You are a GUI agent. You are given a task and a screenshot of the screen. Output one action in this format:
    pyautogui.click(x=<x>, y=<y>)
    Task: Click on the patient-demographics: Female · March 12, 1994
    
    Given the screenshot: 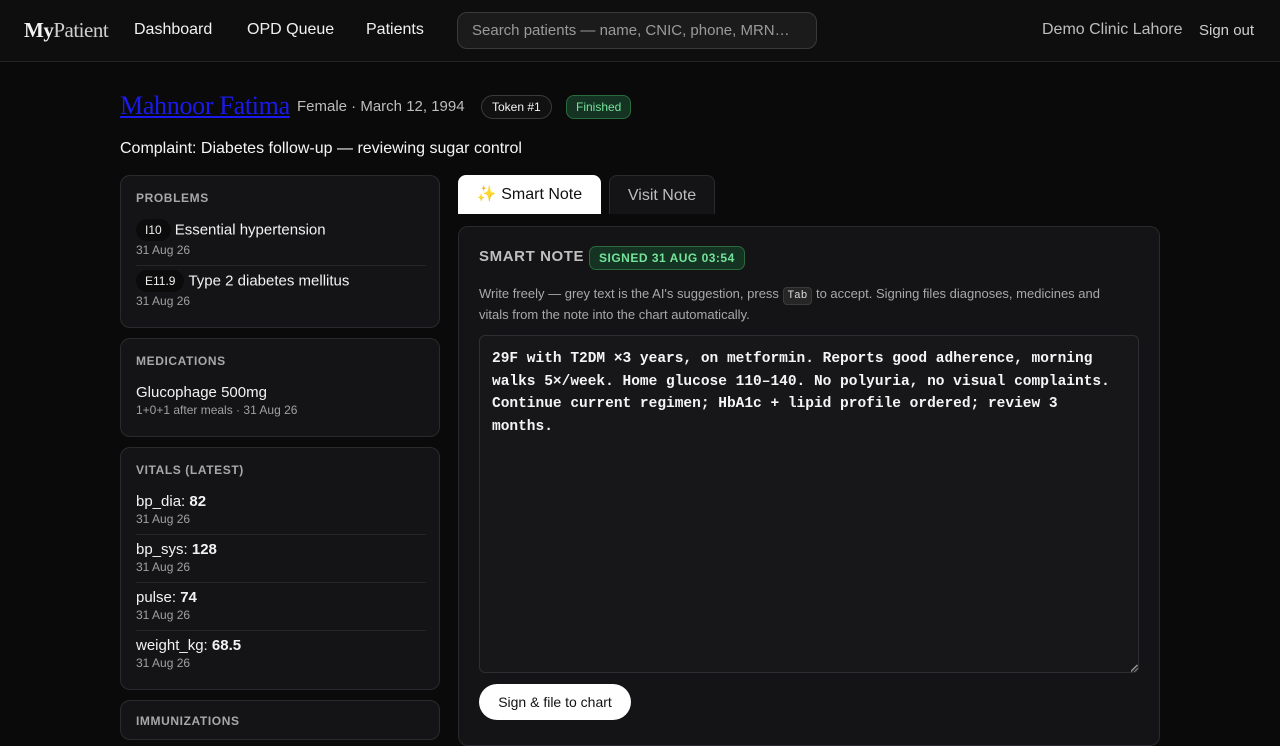 What is the action you would take?
    pyautogui.click(x=381, y=106)
    